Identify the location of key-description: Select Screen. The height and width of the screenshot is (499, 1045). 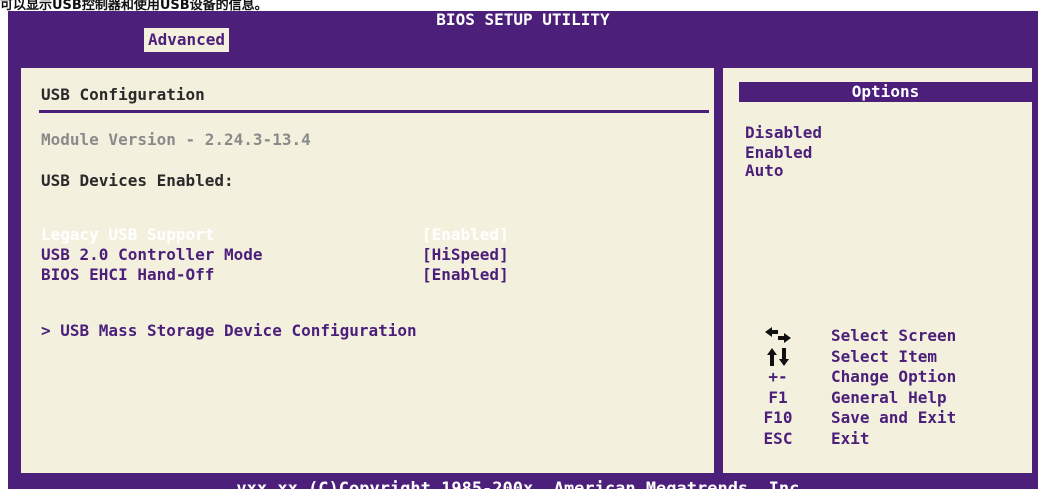
(894, 335).